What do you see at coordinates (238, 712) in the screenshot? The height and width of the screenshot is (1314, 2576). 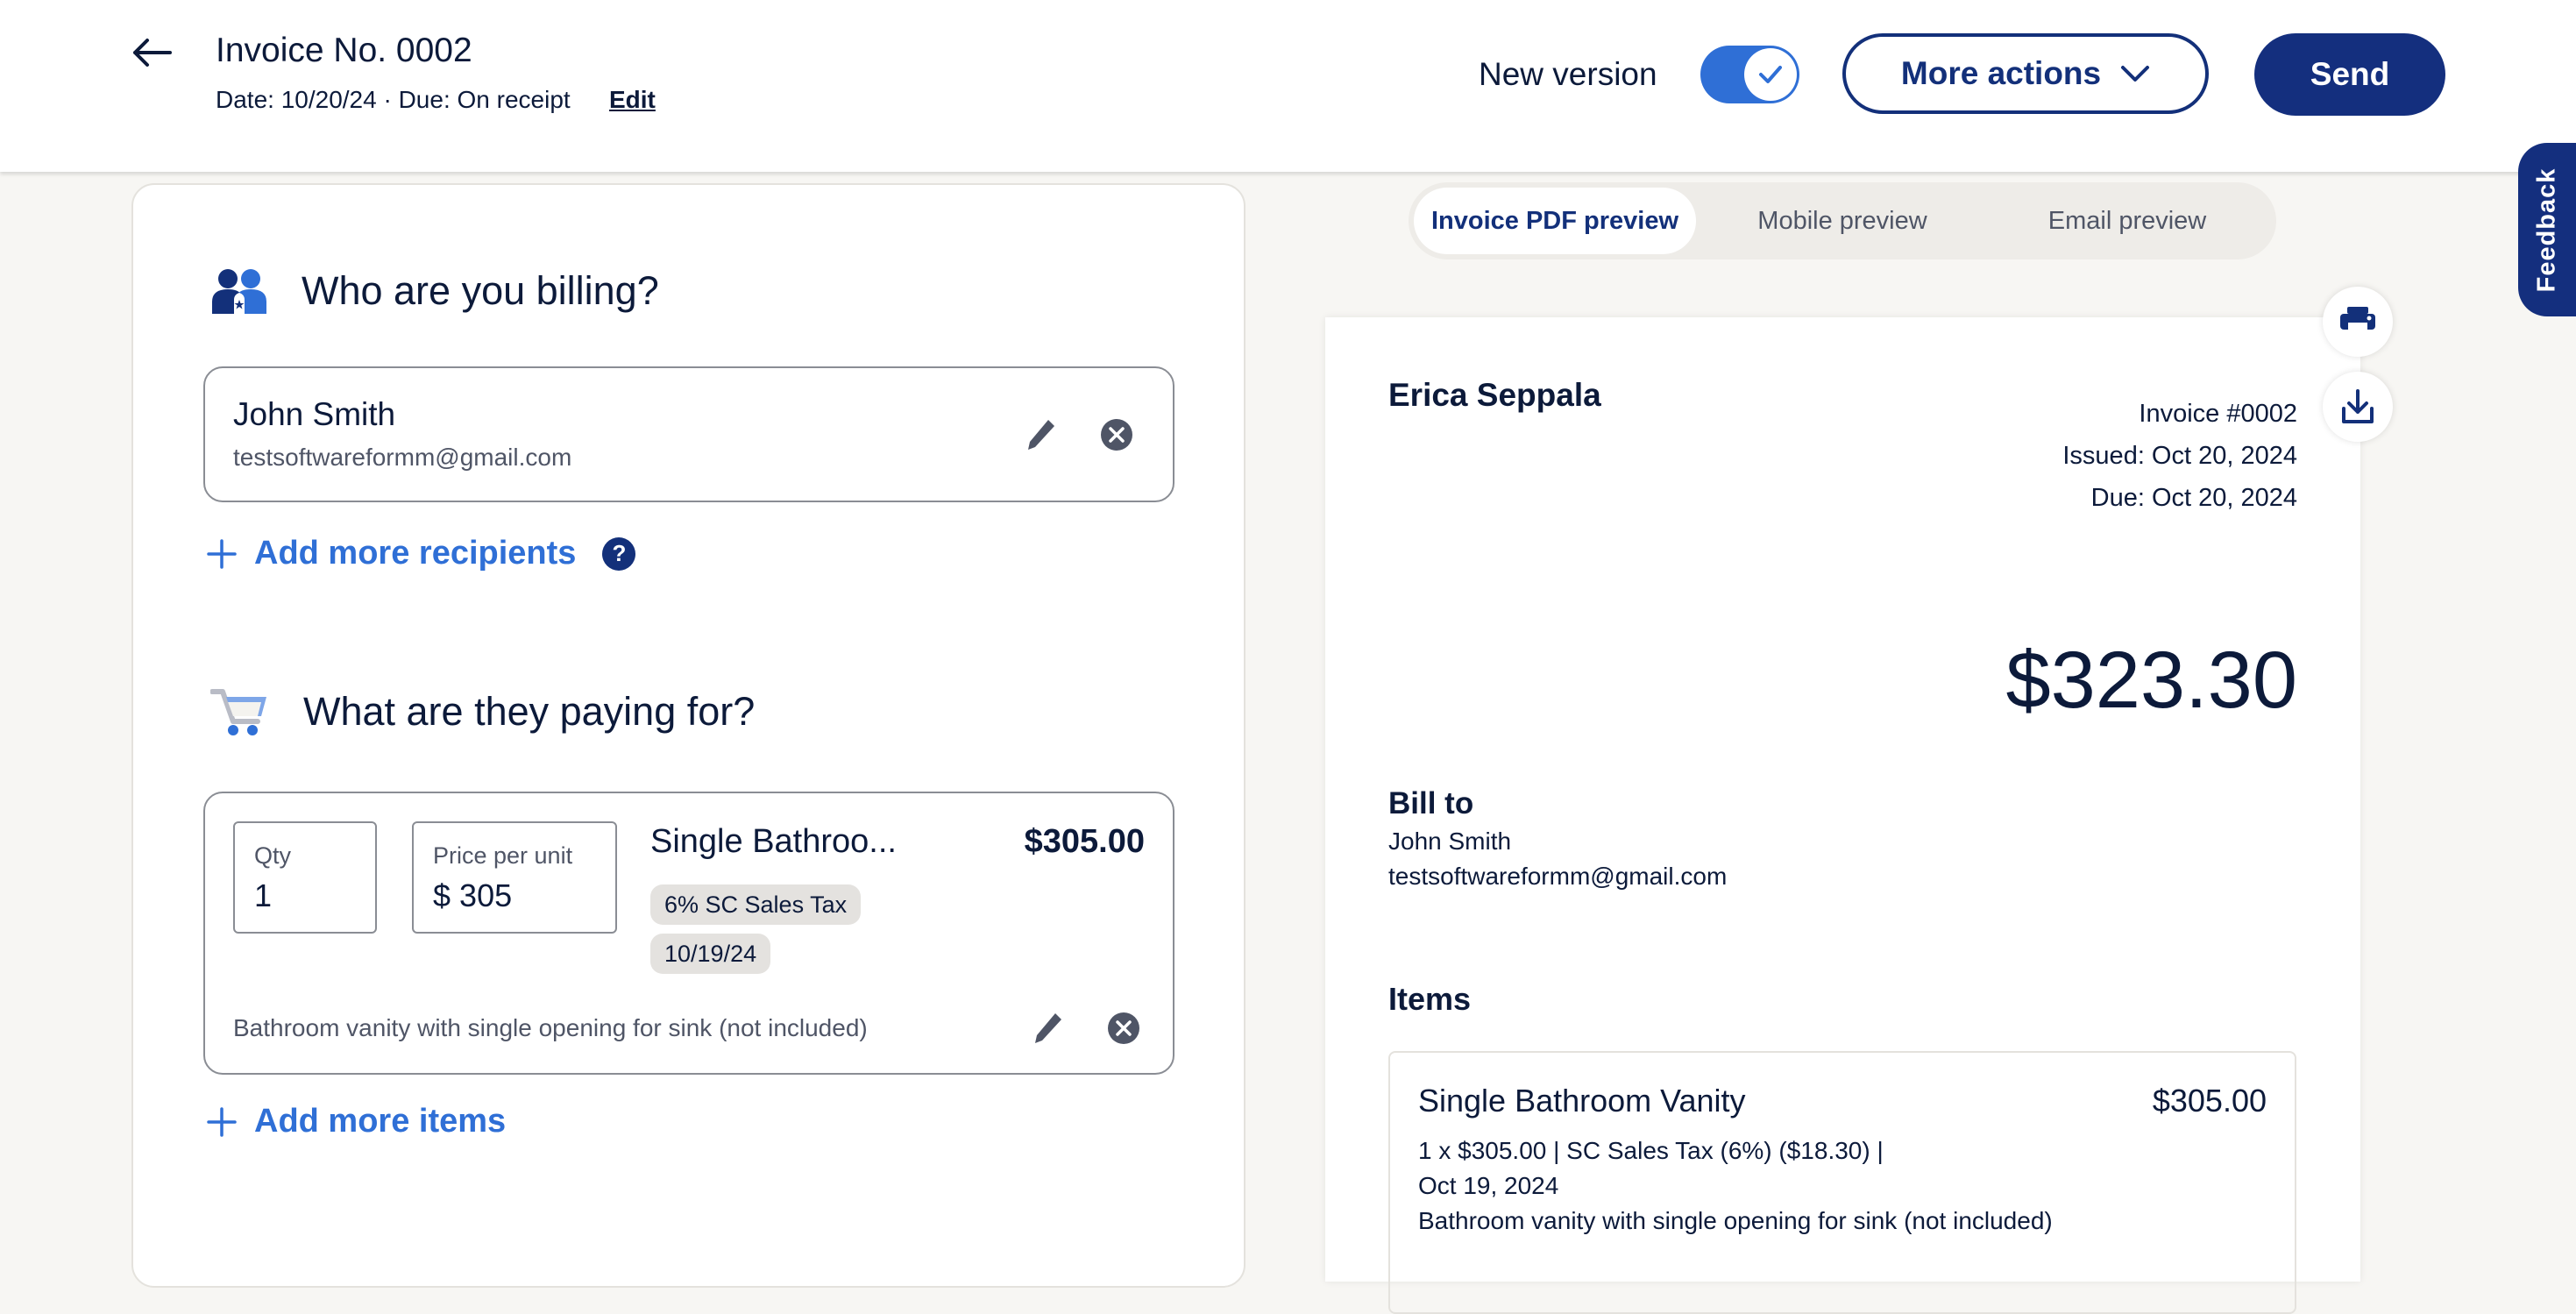 I see `shopping-cart-icon` at bounding box center [238, 712].